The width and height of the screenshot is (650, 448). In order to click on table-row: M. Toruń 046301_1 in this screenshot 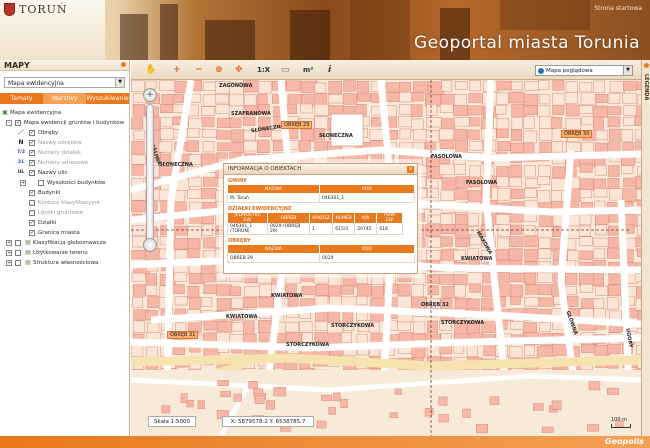, I will do `click(321, 198)`.